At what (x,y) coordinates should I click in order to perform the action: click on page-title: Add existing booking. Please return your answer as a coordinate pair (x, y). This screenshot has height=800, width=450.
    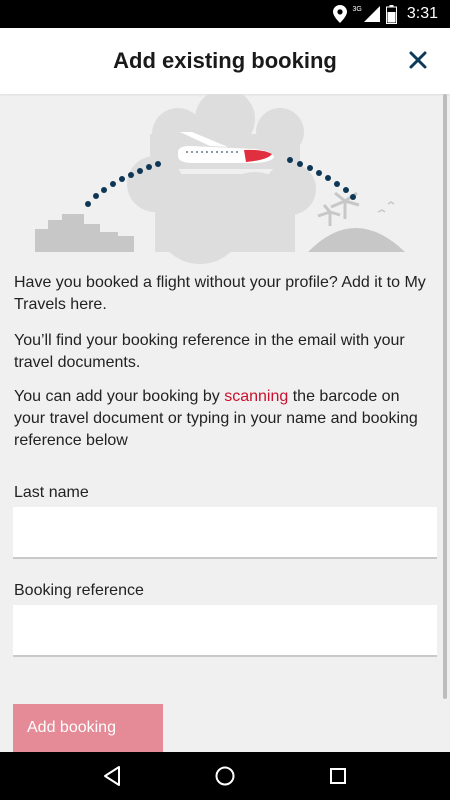
    Looking at the image, I should click on (225, 60).